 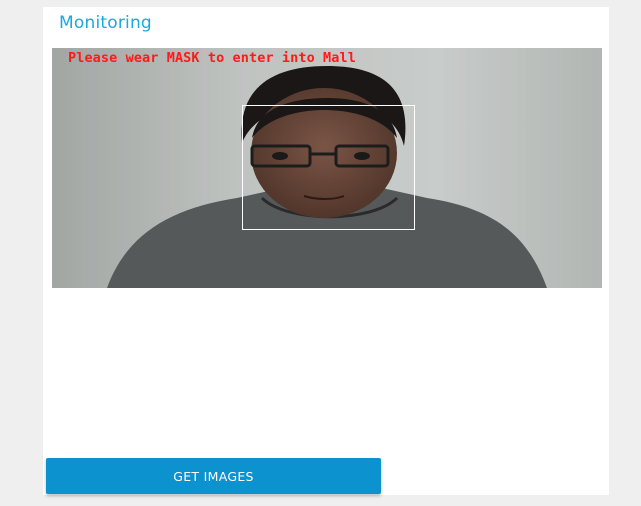 I want to click on panel-title: Monitoring, so click(x=105, y=23).